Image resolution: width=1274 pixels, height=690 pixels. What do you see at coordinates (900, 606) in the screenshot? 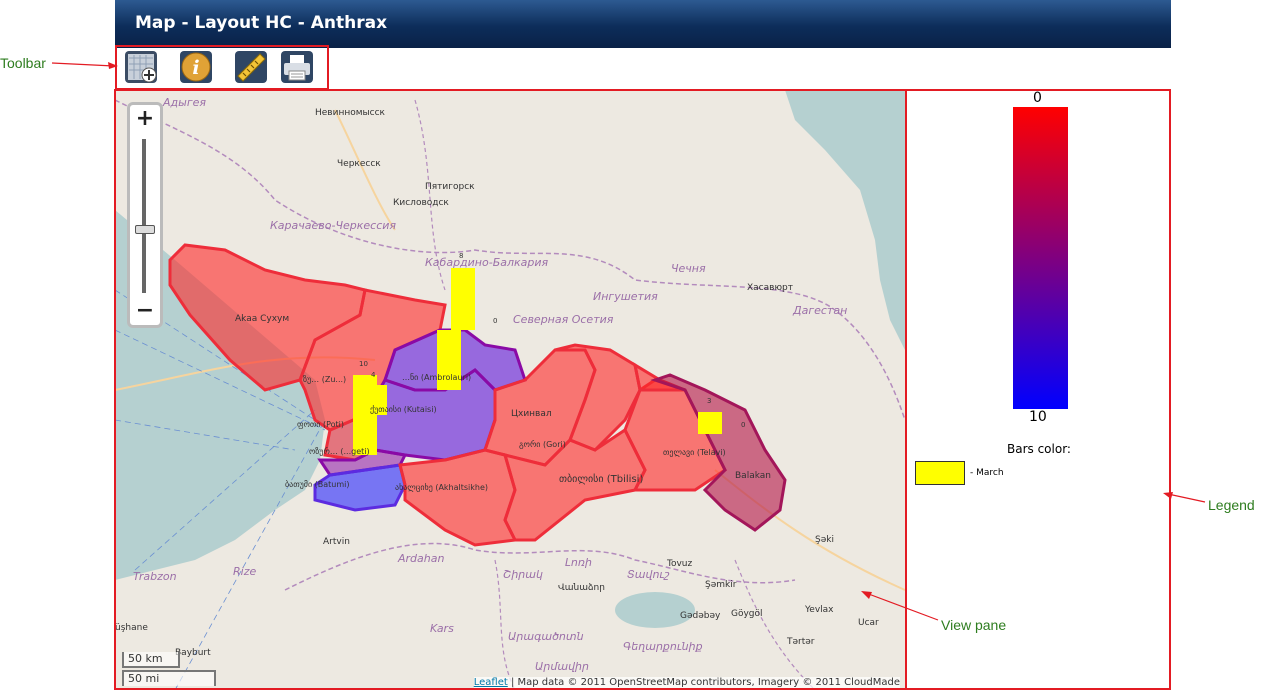
I see `view-pane-annotation-arrow` at bounding box center [900, 606].